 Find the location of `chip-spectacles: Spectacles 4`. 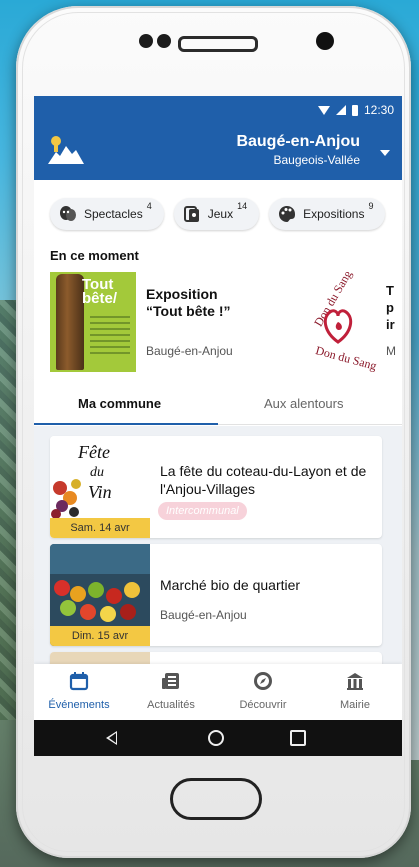

chip-spectacles: Spectacles 4 is located at coordinates (107, 214).